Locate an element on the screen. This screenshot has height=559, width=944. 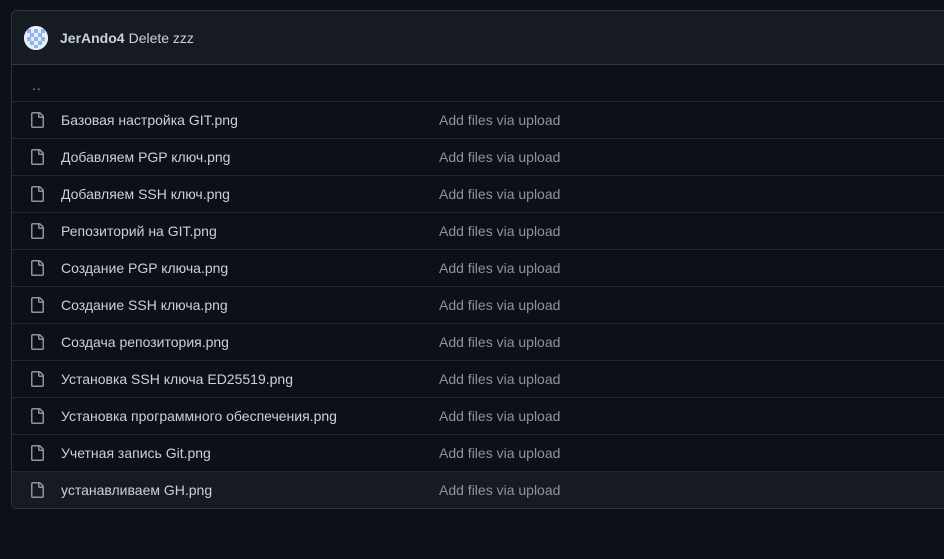
avatar is located at coordinates (36, 37).